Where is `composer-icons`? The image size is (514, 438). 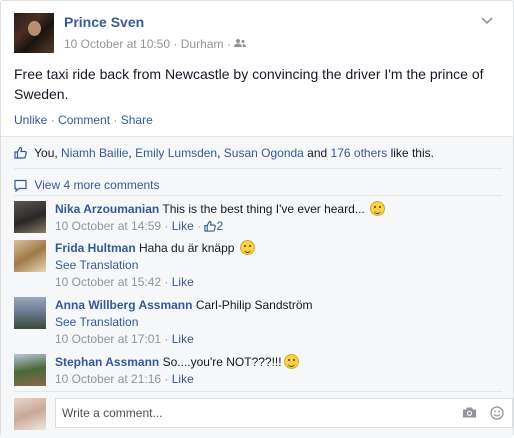
composer-icons is located at coordinates (478, 412).